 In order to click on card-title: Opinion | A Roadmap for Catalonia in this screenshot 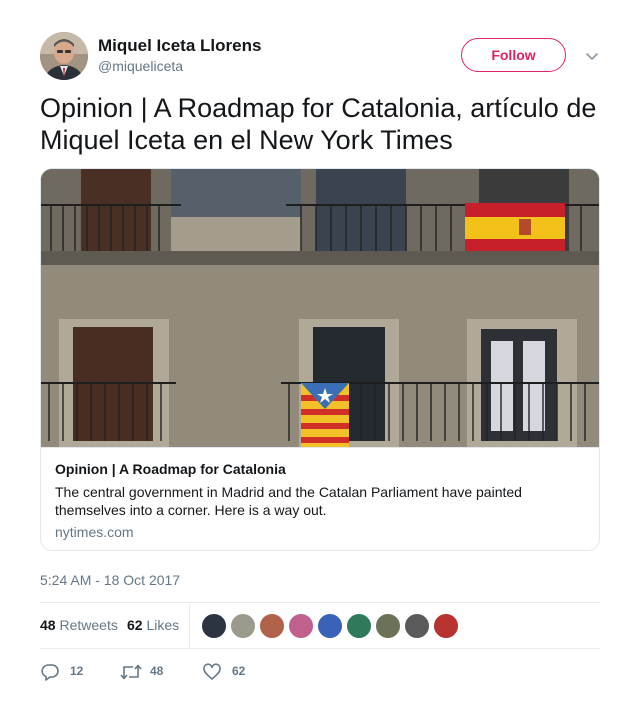, I will do `click(170, 469)`.